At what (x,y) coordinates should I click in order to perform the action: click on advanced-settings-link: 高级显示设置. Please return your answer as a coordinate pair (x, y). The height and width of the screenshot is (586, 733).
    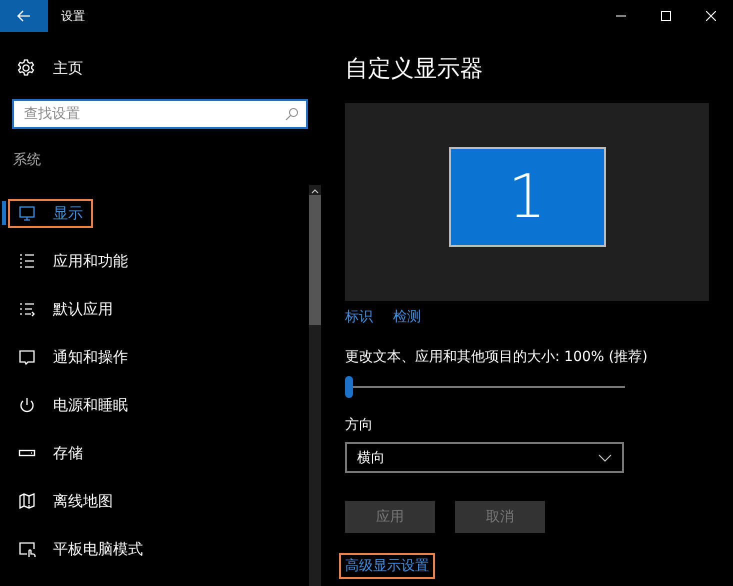
    Looking at the image, I should click on (387, 566).